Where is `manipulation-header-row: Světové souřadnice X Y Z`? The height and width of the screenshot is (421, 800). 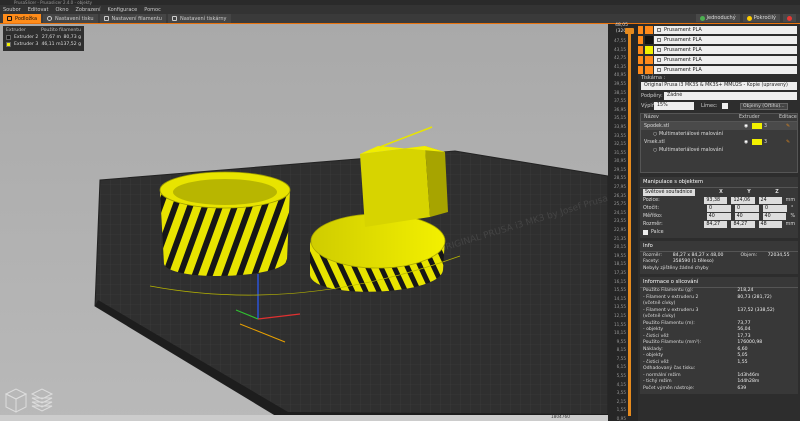
manipulation-header-row: Světové souřadnice X Y Z is located at coordinates (711, 192).